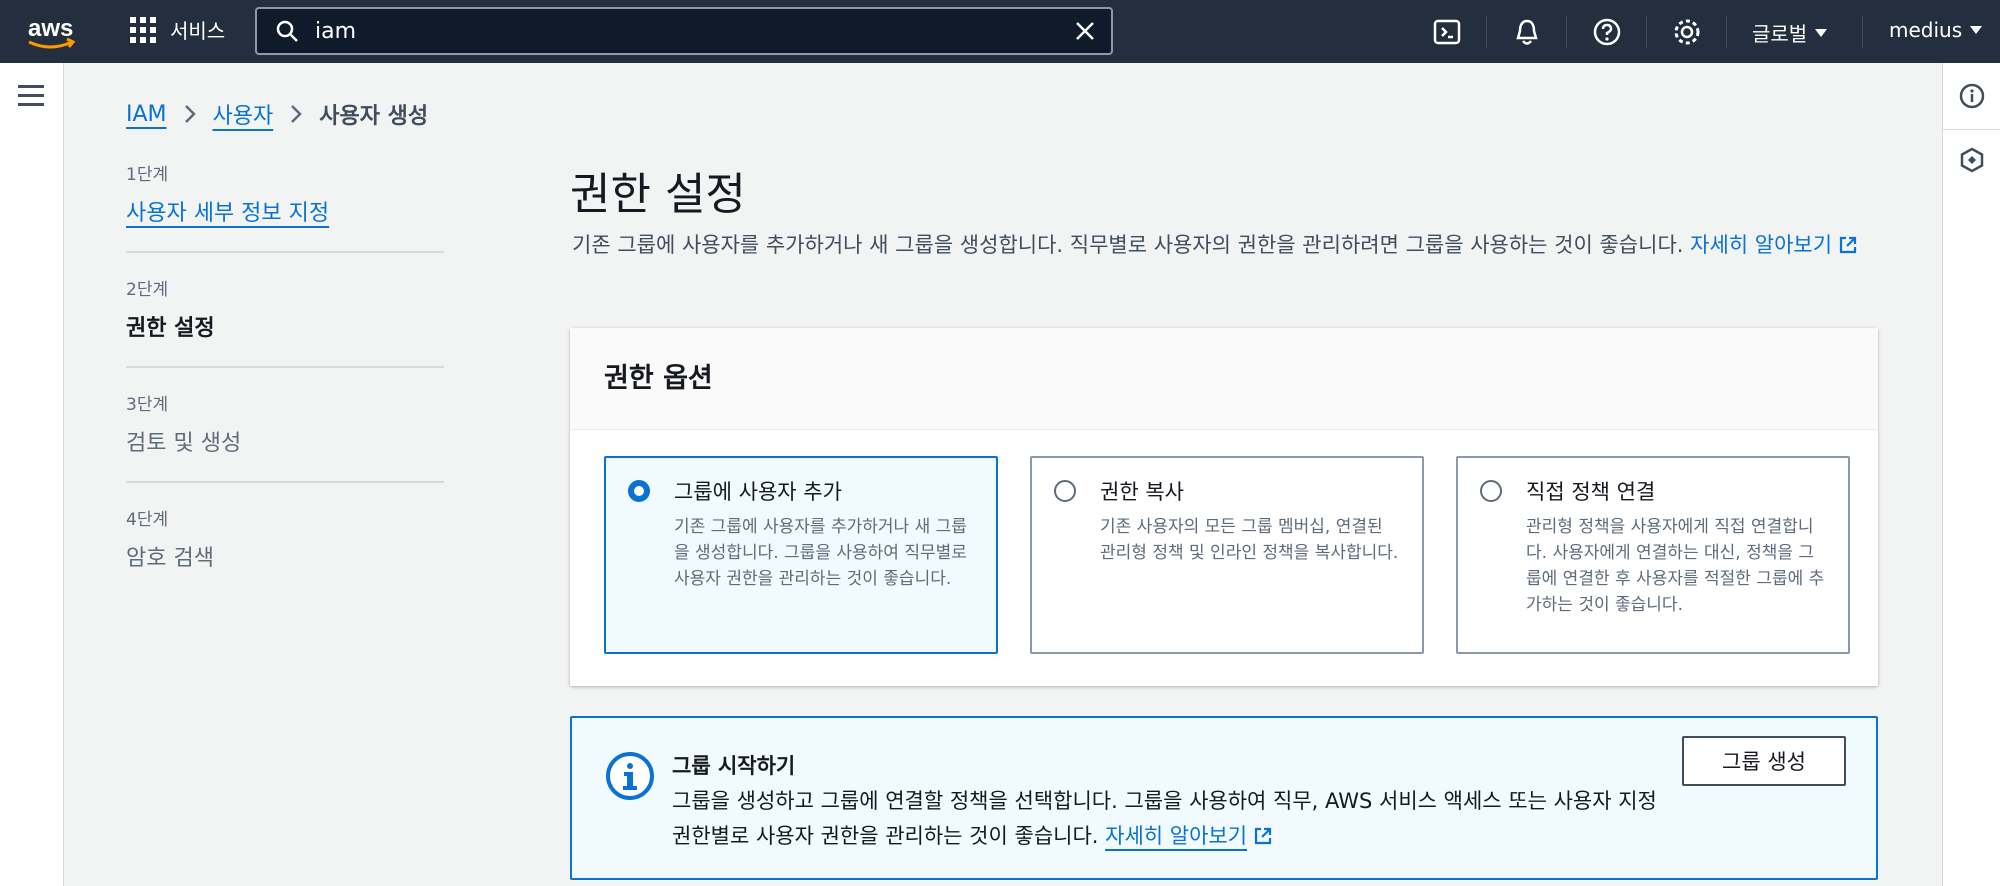 Image resolution: width=2000 pixels, height=886 pixels. What do you see at coordinates (1591, 492) in the screenshot?
I see `option-title: 직접 정책 연결` at bounding box center [1591, 492].